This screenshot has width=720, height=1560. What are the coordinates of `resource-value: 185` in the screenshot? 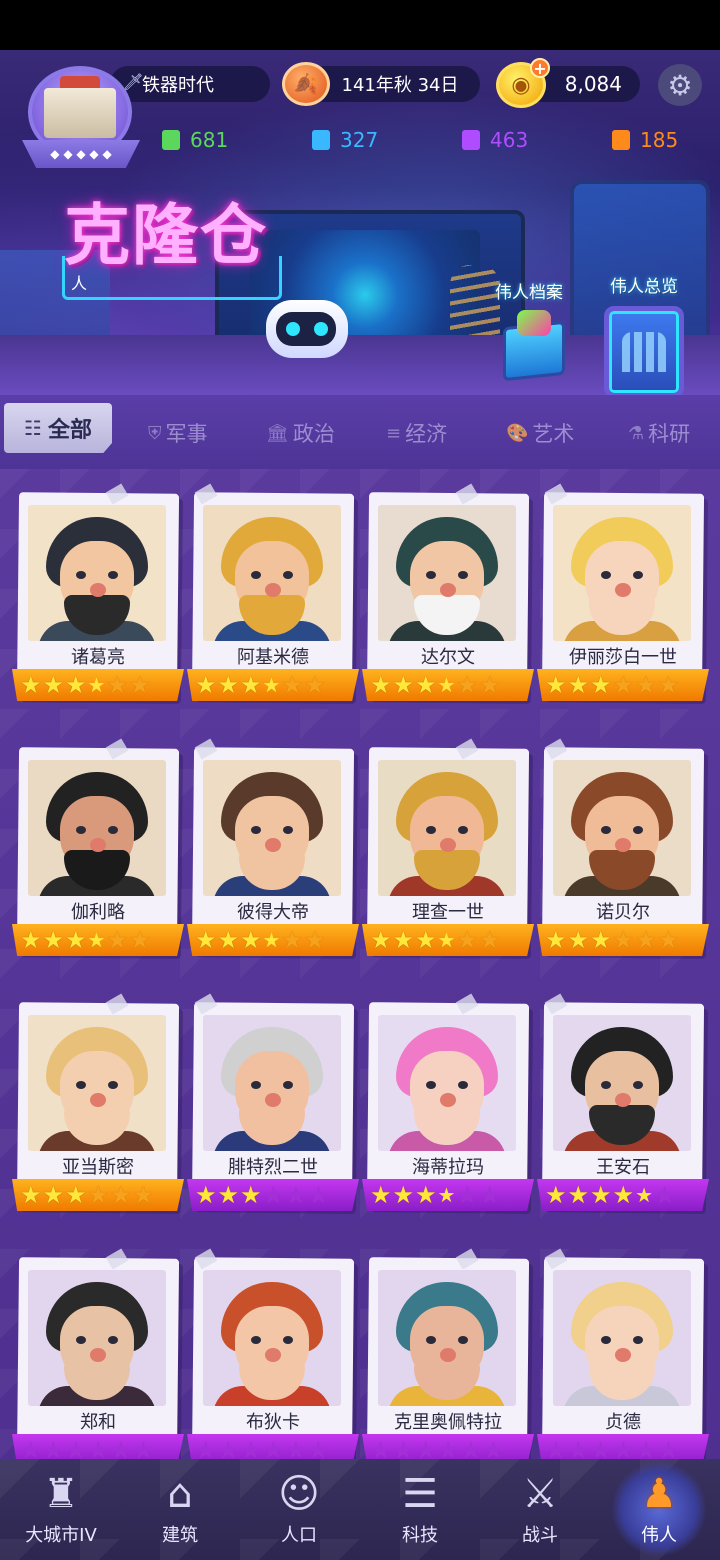 It's located at (659, 140).